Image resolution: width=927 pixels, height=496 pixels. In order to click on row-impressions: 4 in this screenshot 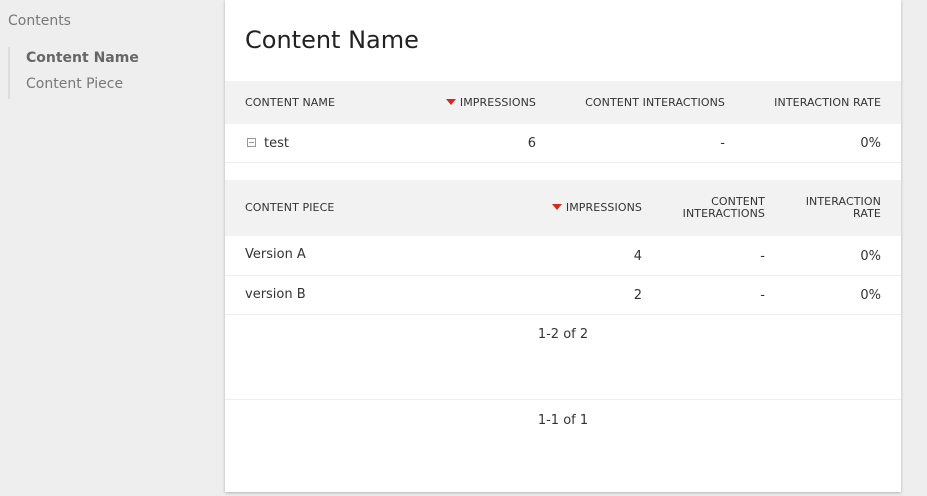, I will do `click(637, 256)`.